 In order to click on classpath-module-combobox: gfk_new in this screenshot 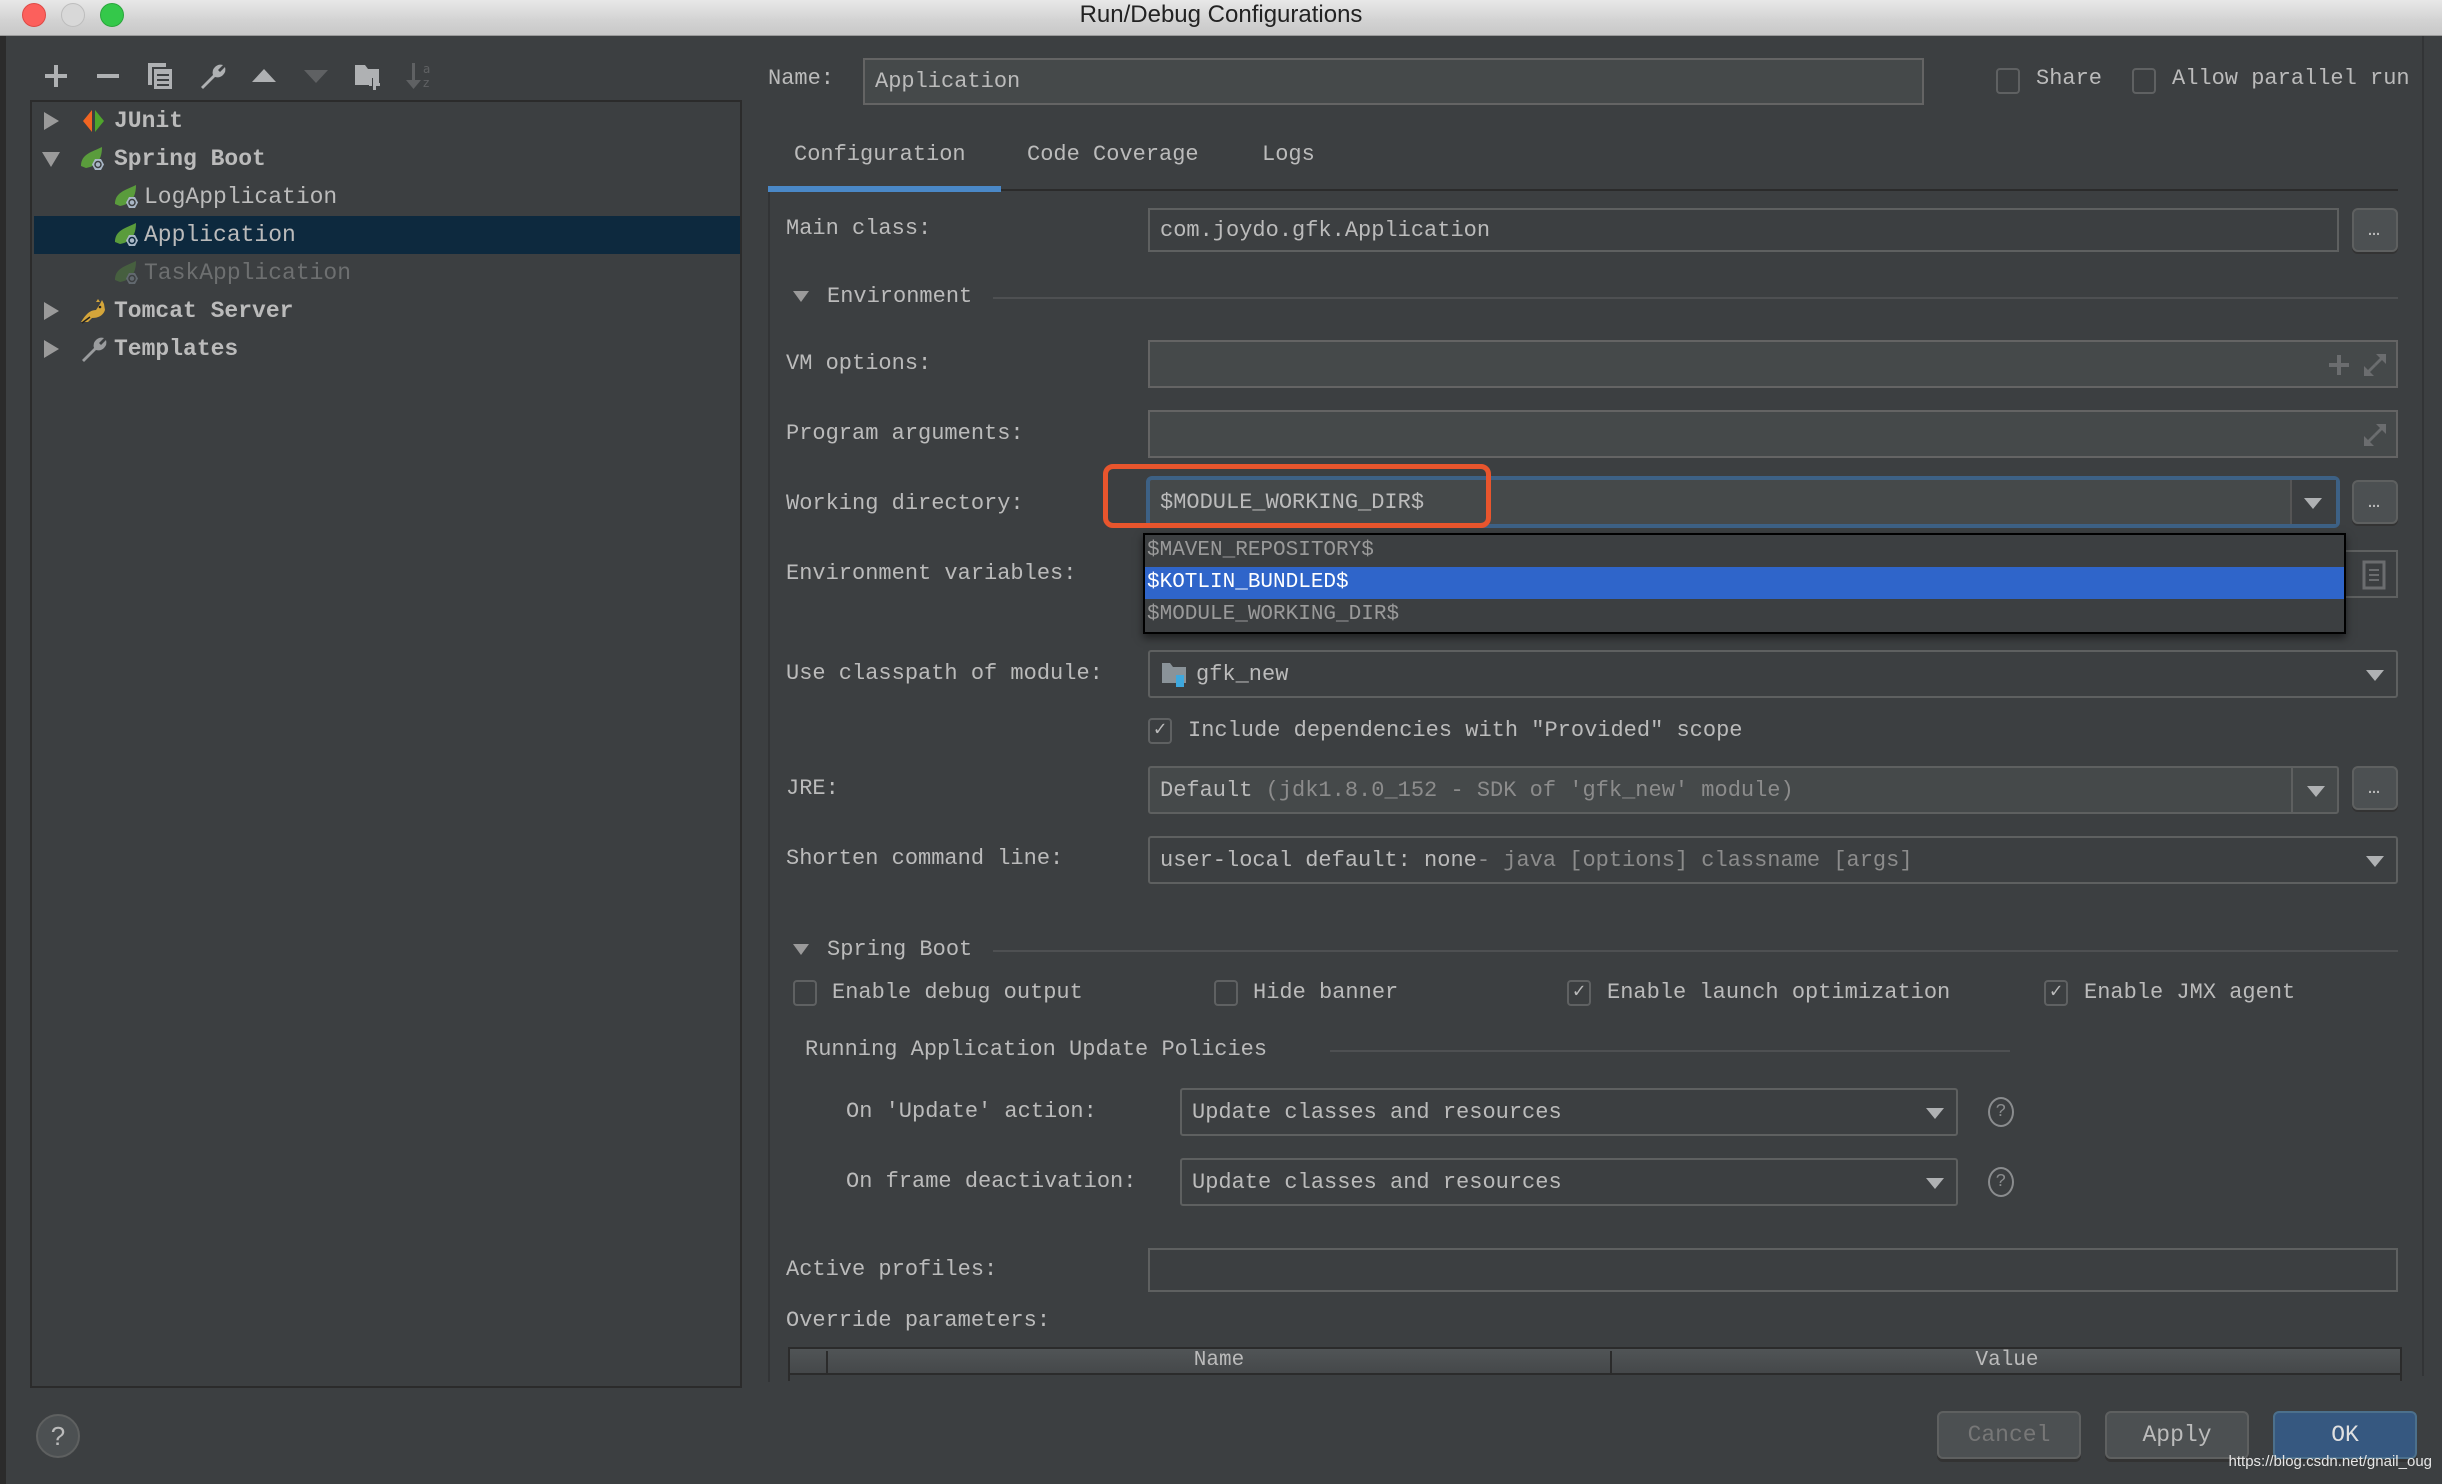, I will do `click(1773, 674)`.